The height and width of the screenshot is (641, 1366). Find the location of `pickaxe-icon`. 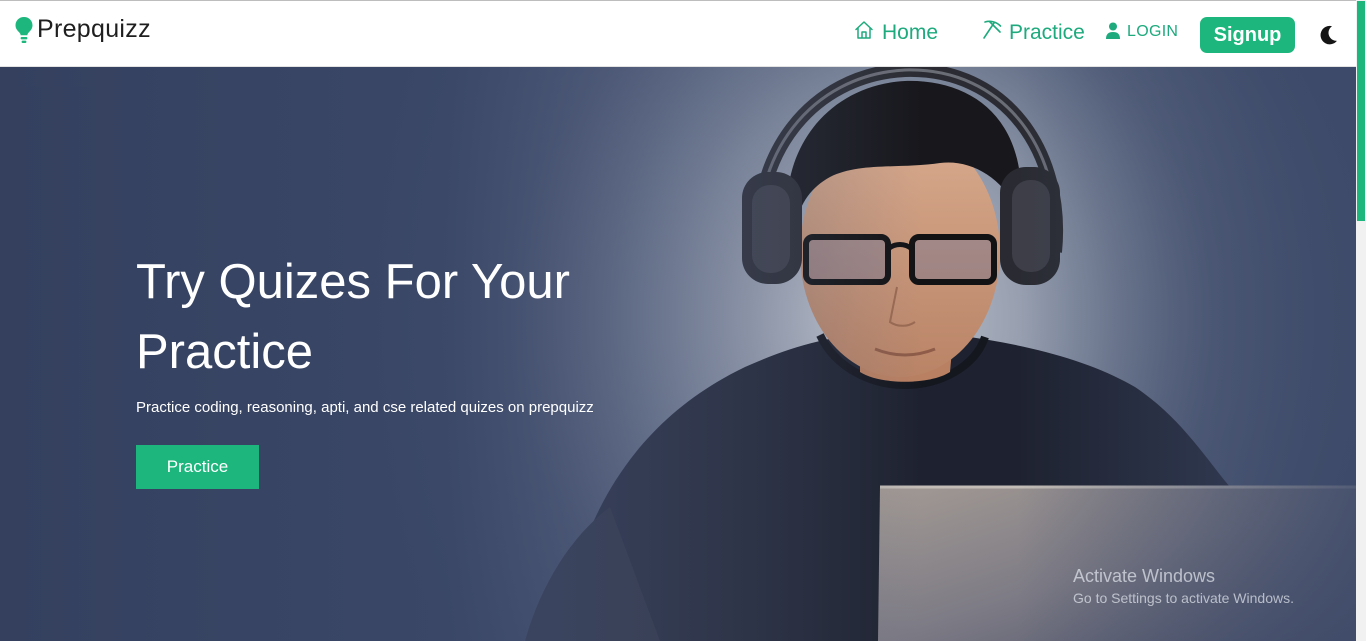

pickaxe-icon is located at coordinates (992, 29).